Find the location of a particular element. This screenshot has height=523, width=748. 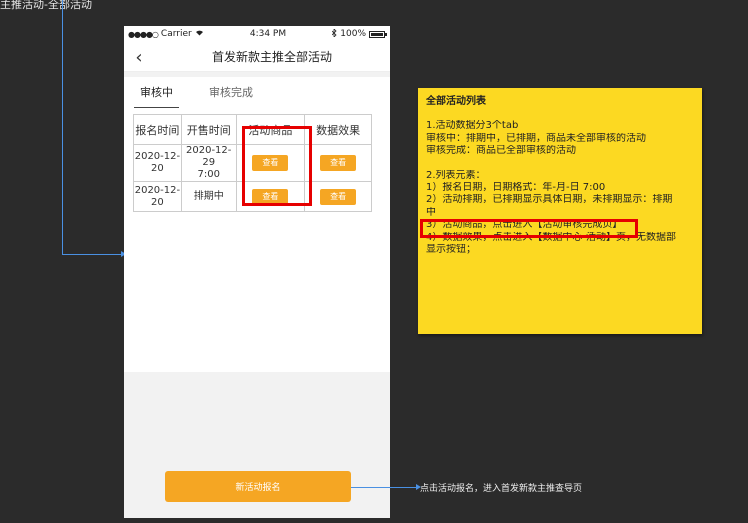

sticky-line: 2.列表元素： is located at coordinates (456, 175).